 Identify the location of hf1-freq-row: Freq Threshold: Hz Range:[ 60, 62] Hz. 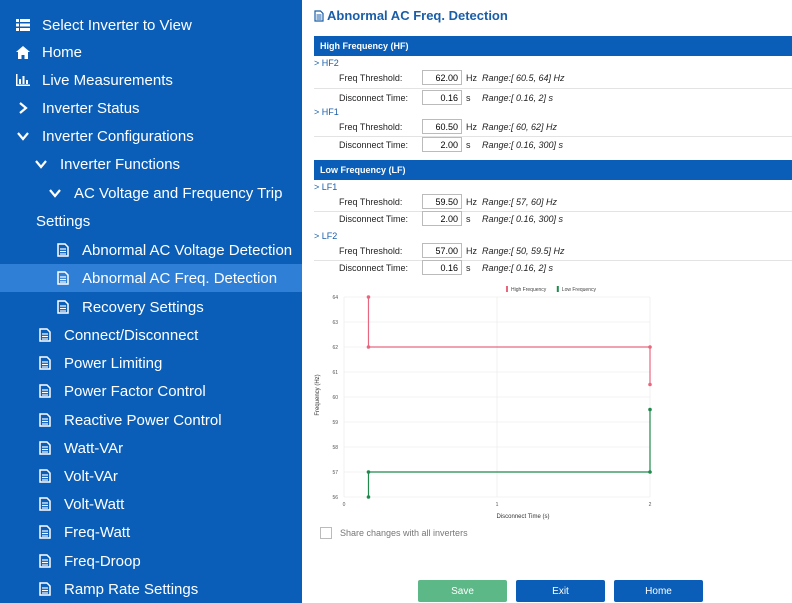
(553, 127).